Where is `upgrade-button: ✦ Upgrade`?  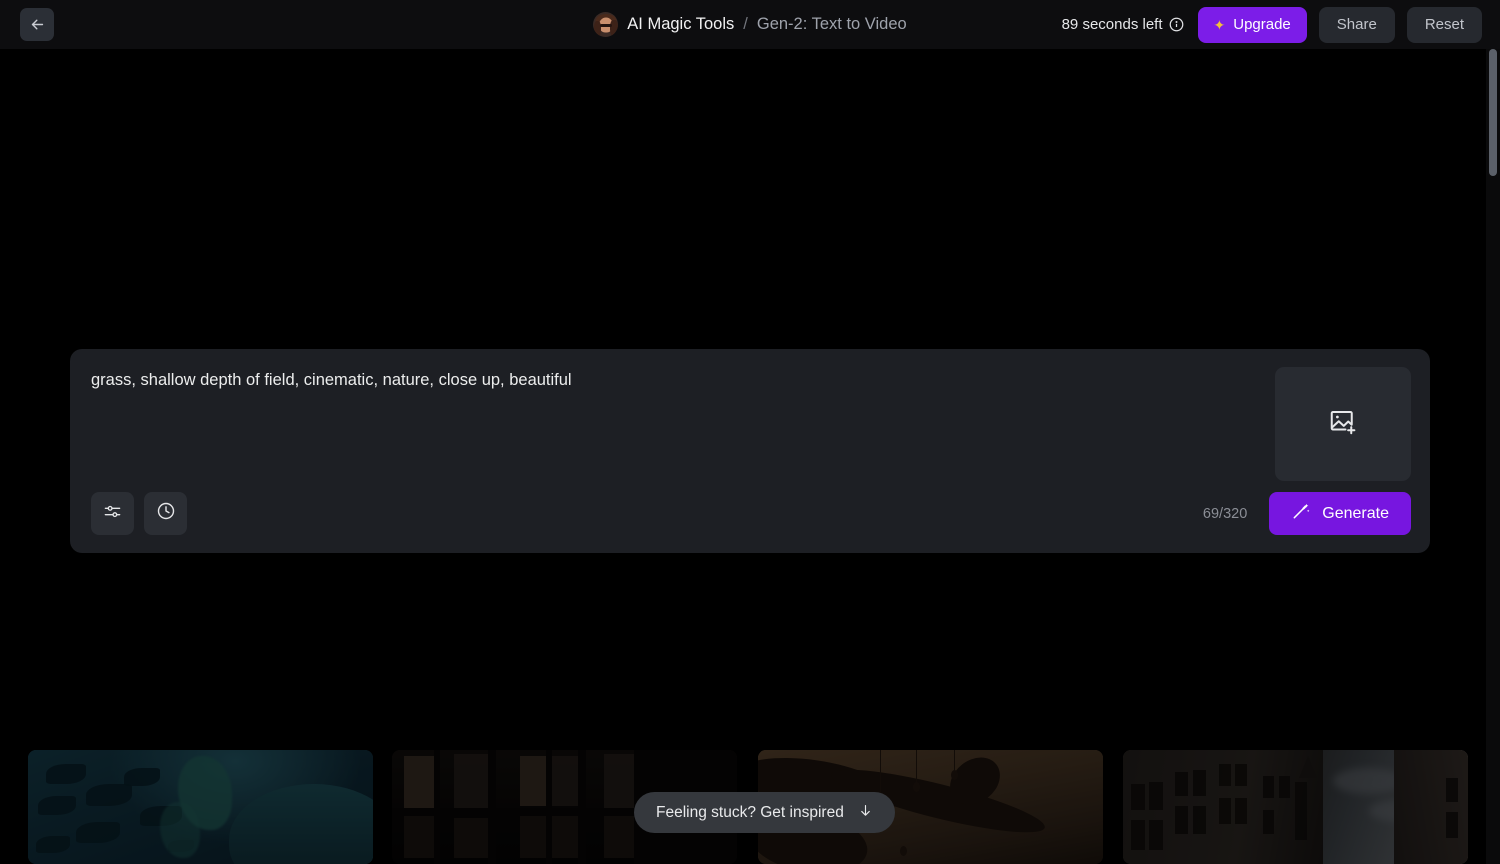
upgrade-button: ✦ Upgrade is located at coordinates (1252, 24).